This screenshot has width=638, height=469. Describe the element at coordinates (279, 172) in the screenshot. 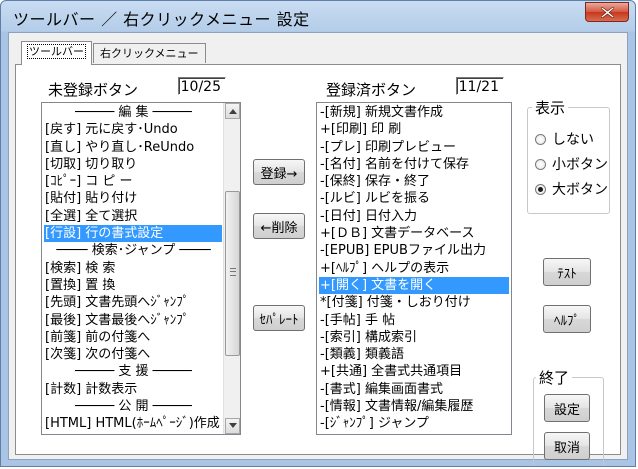

I see `register-button: 登録→` at that location.